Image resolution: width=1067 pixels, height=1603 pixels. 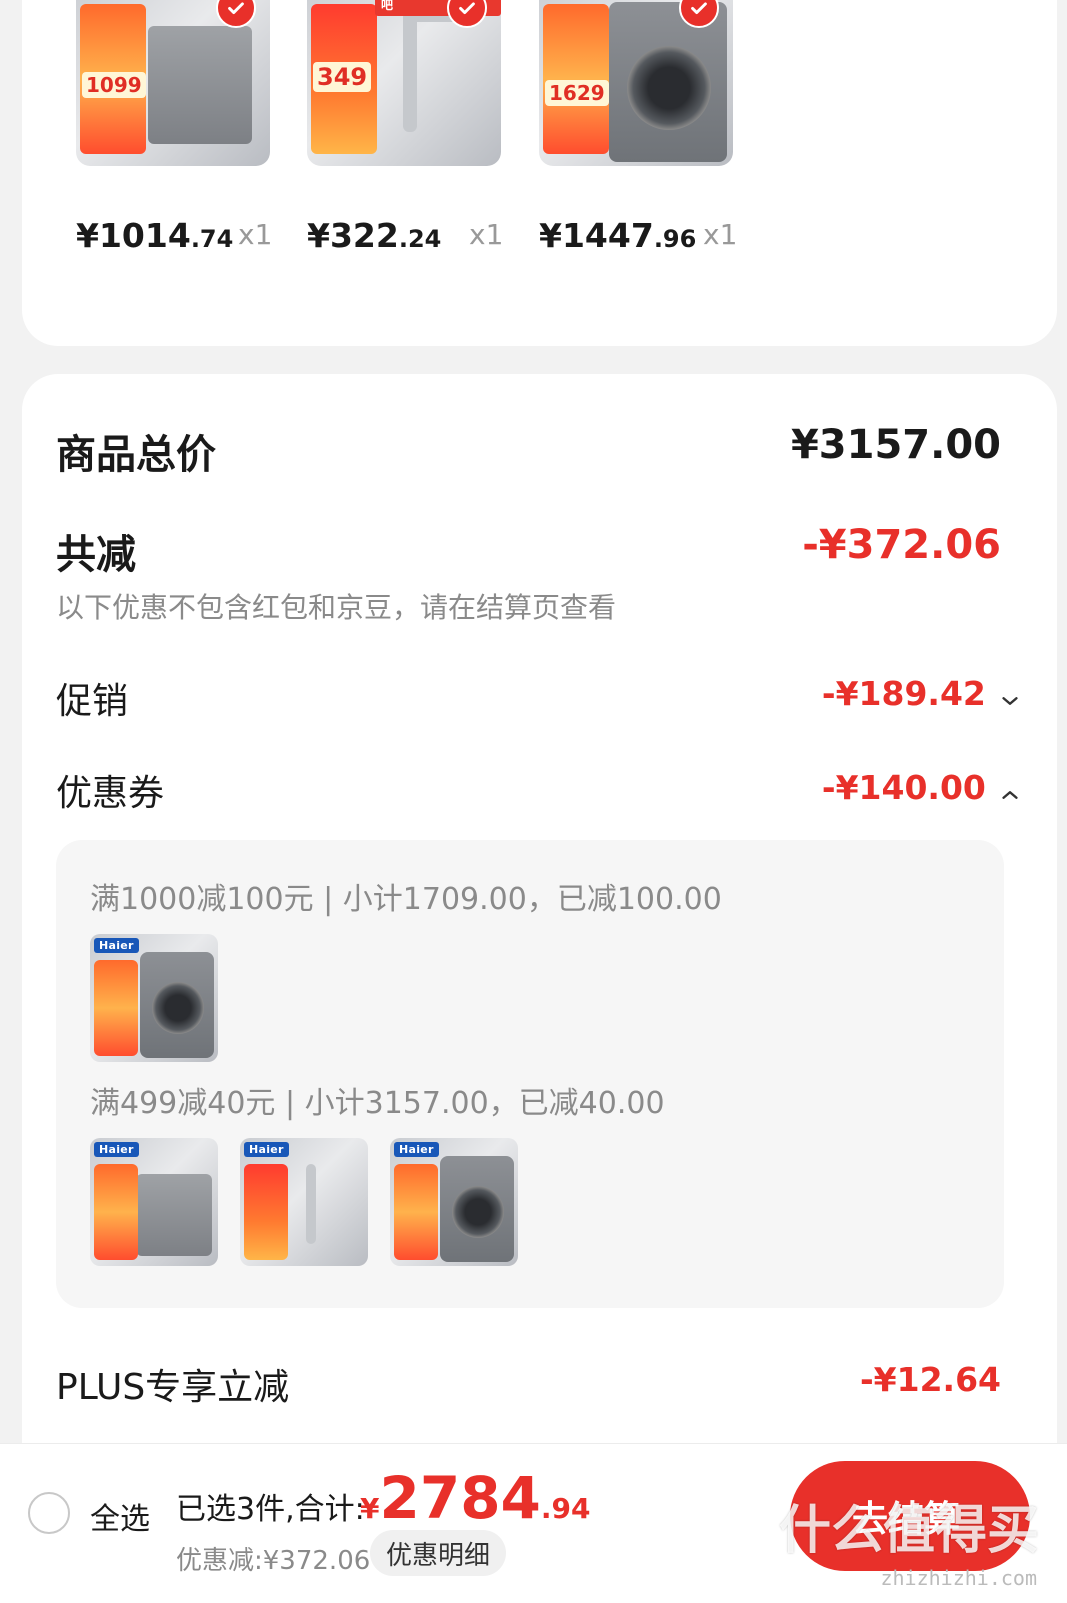 I want to click on promotion-row-toggle: -¥189.42, so click(x=921, y=693).